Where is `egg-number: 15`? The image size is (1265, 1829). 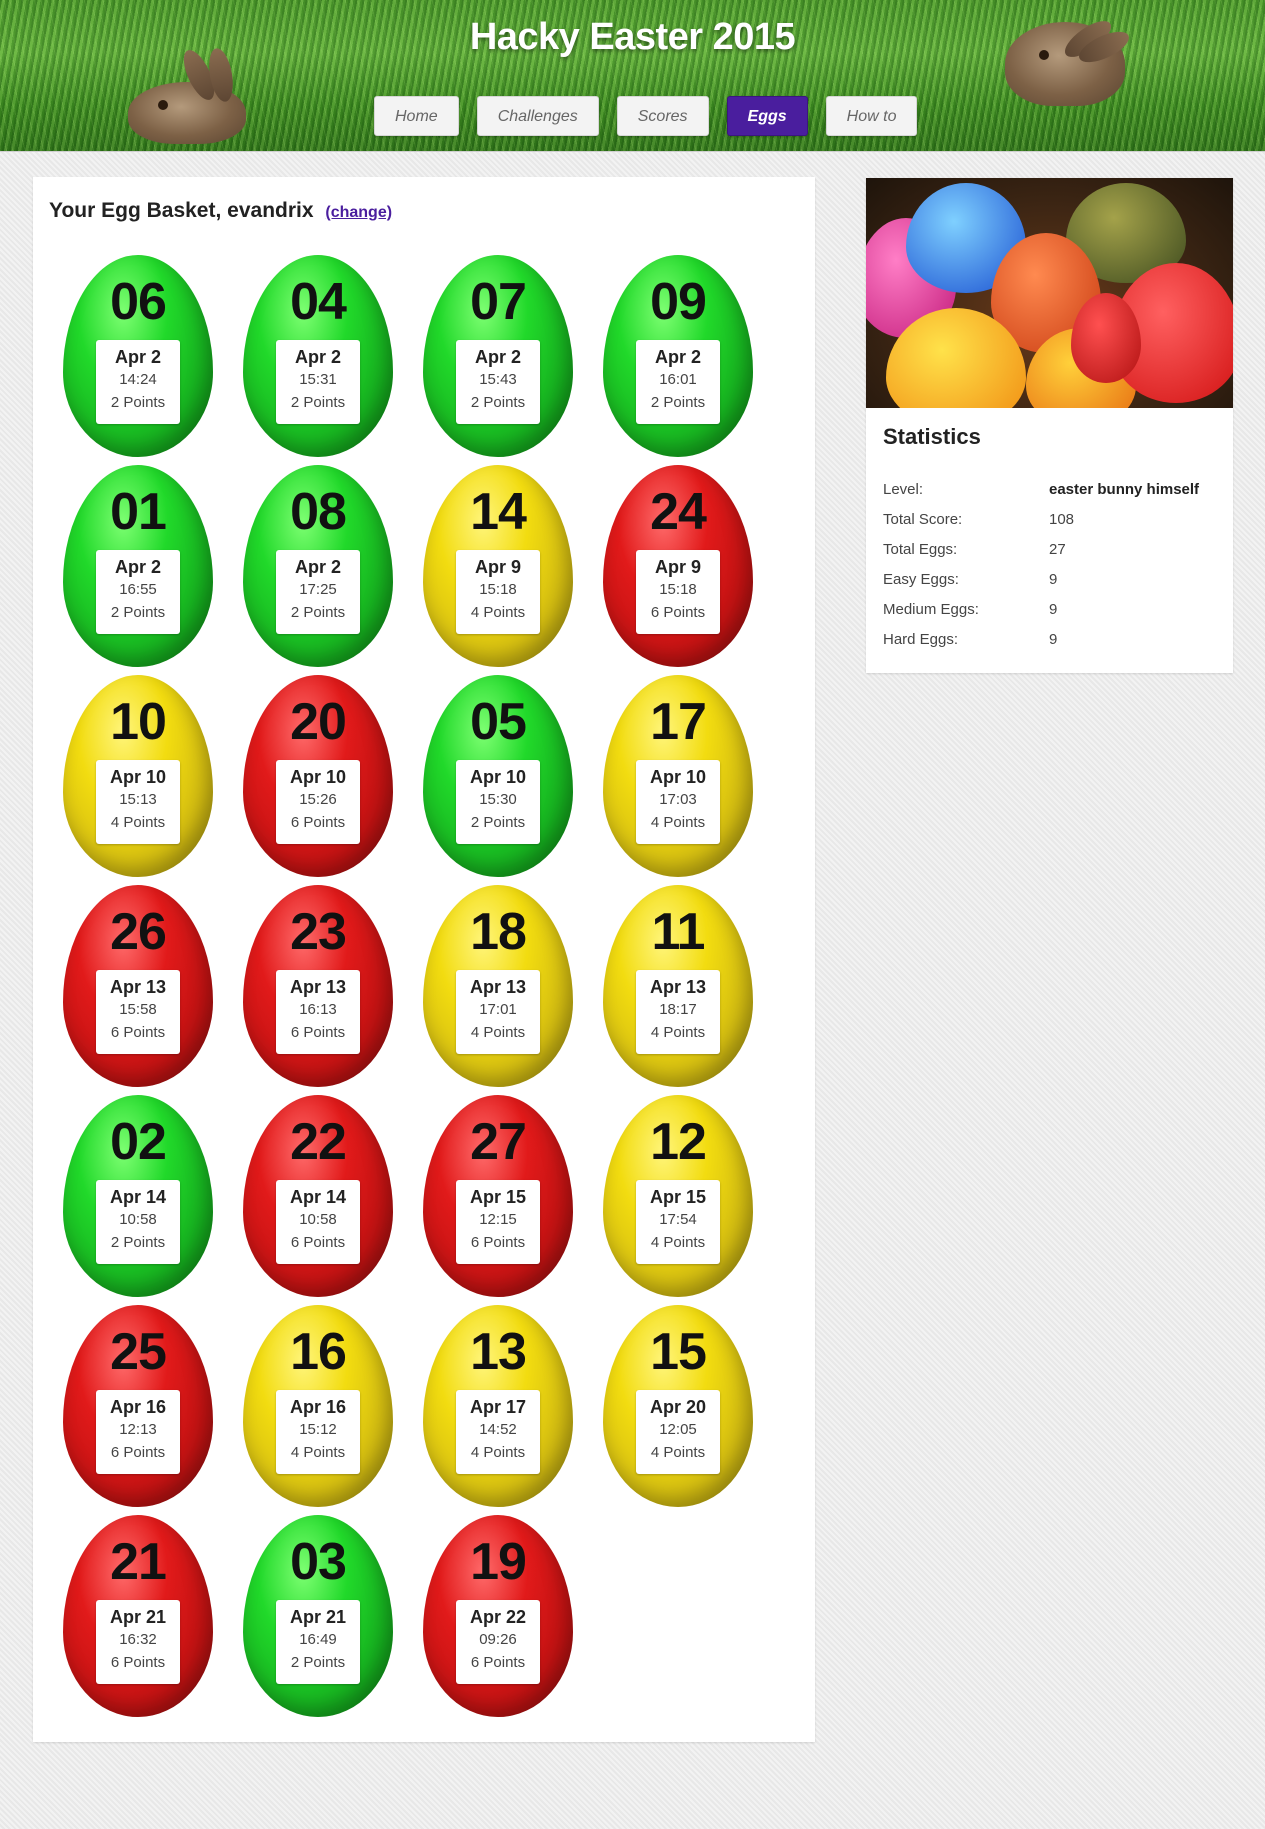
egg-number: 15 is located at coordinates (678, 1352).